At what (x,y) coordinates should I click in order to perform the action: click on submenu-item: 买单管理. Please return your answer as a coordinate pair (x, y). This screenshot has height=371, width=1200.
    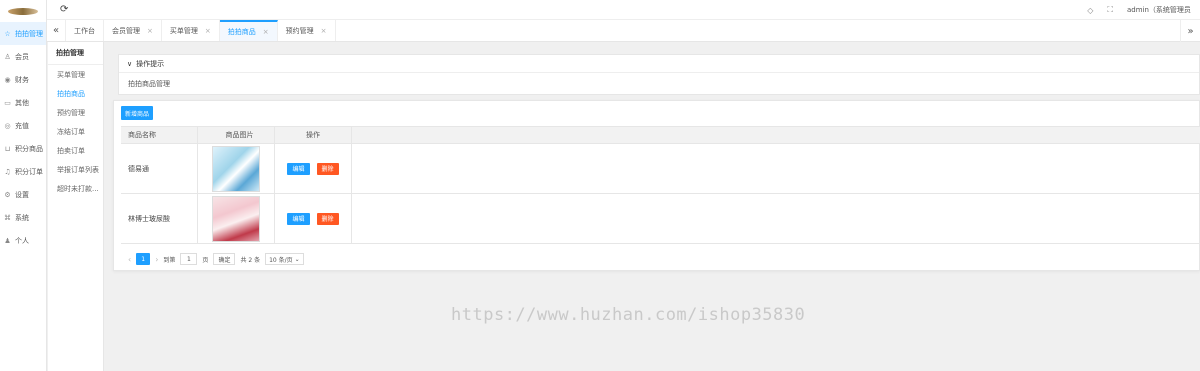
    Looking at the image, I should click on (75, 74).